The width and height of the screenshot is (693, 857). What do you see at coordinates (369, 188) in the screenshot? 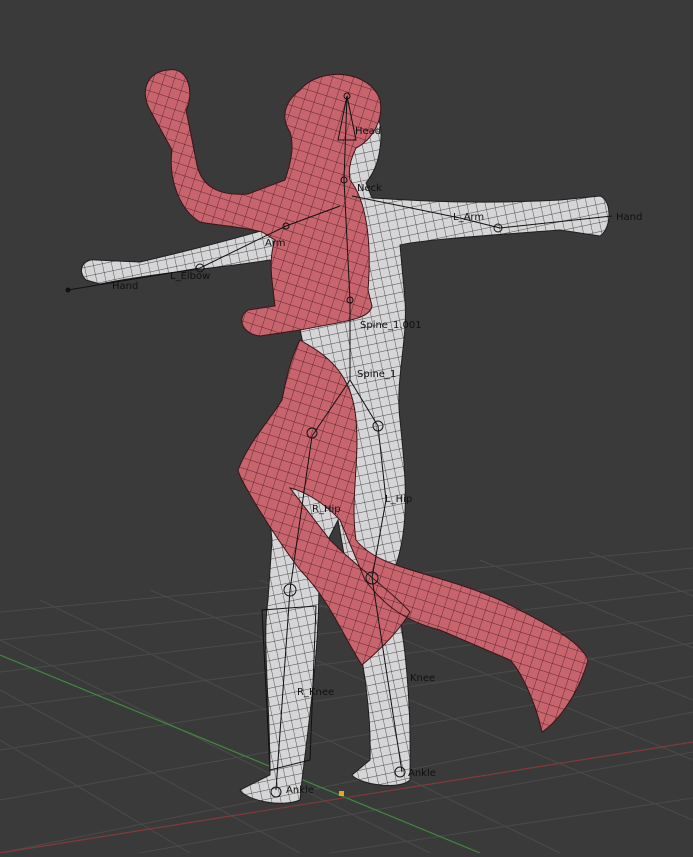
I see `bone-label-neck: Neck` at bounding box center [369, 188].